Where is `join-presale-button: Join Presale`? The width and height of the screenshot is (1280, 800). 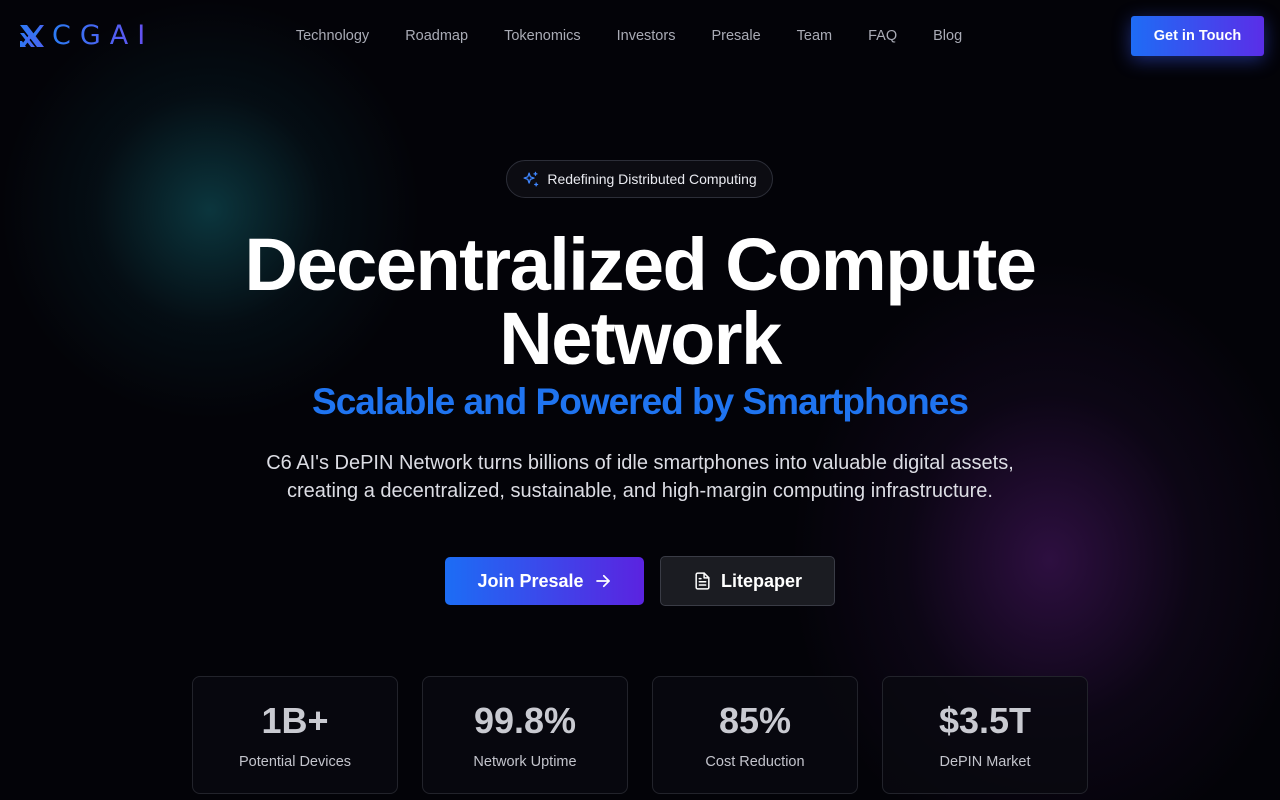 join-presale-button: Join Presale is located at coordinates (544, 581).